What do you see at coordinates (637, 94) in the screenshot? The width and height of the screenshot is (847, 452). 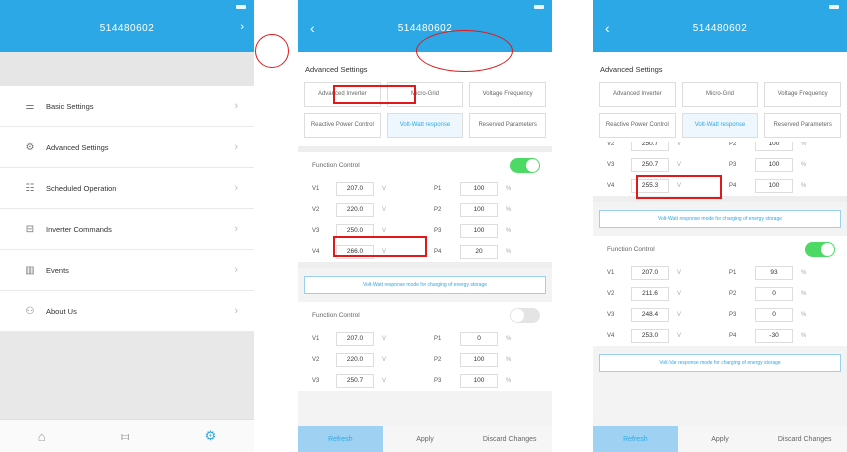 I see `category-button: Advanced Inverter` at bounding box center [637, 94].